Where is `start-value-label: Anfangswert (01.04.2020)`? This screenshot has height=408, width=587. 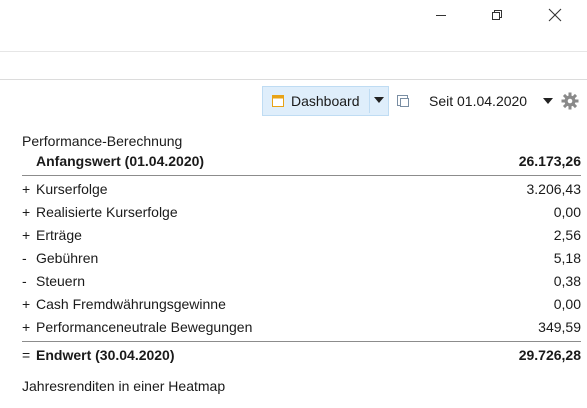
start-value-label: Anfangswert (01.04.2020) is located at coordinates (120, 161).